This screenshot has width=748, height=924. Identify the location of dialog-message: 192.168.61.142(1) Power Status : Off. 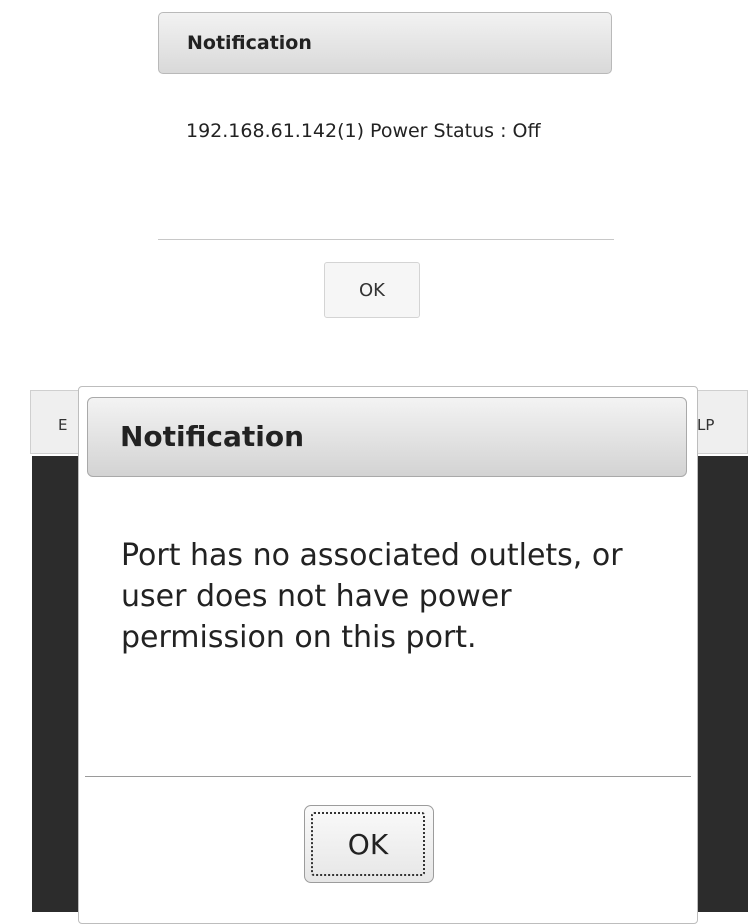
(363, 131).